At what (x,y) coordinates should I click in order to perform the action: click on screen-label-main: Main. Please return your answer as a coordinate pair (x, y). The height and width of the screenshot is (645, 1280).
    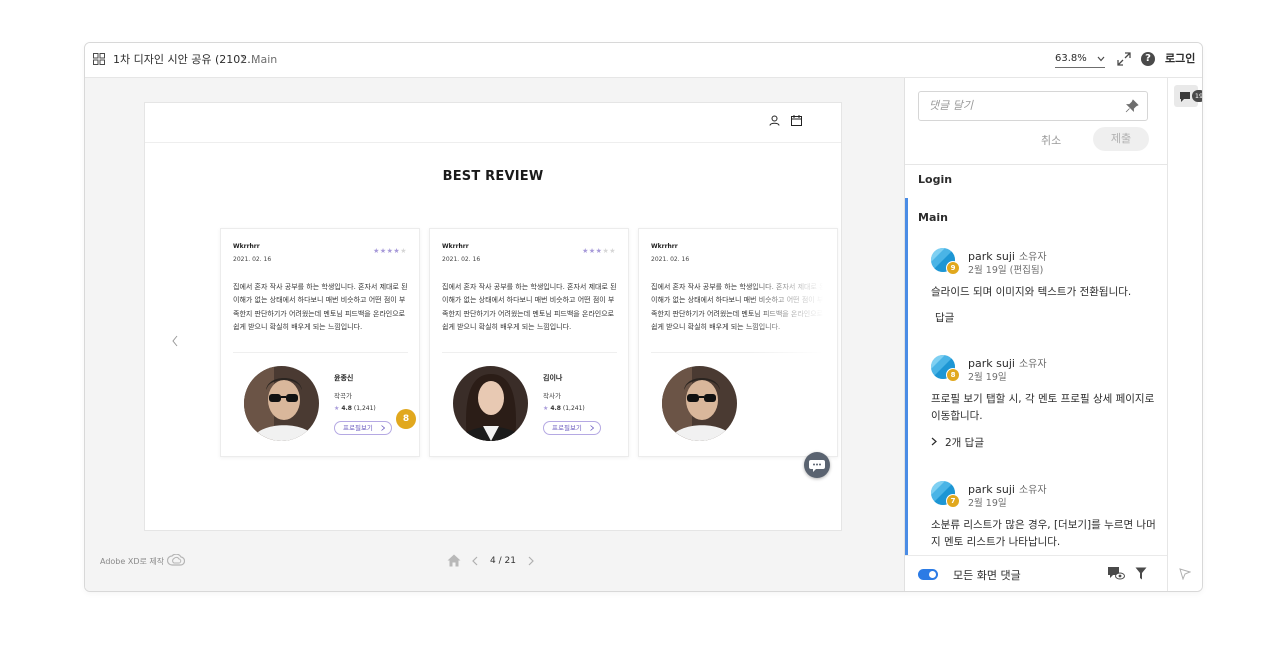
    Looking at the image, I should click on (933, 217).